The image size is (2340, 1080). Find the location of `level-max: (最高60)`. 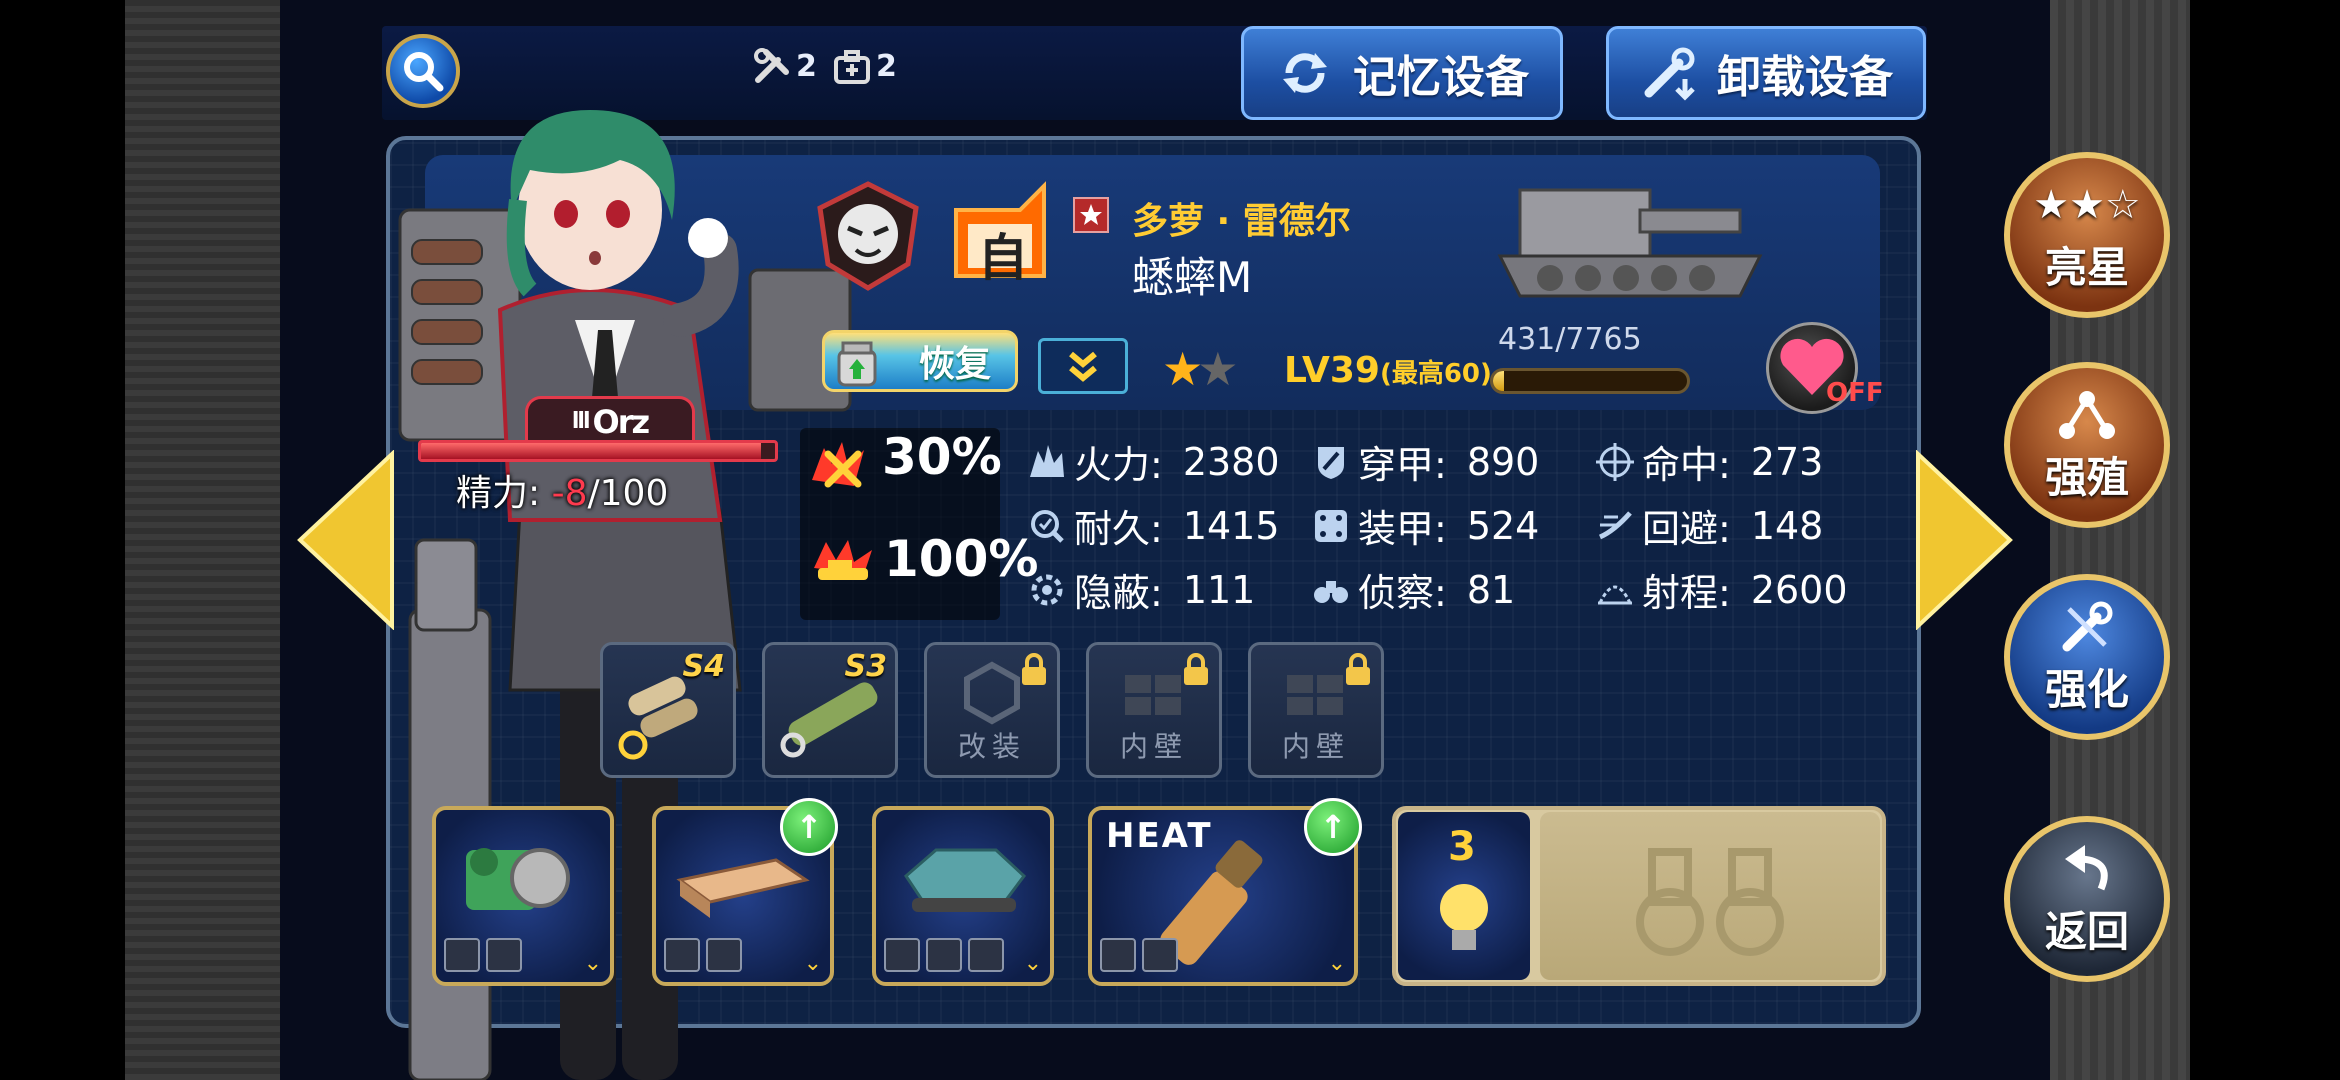

level-max: (最高60) is located at coordinates (1435, 374).